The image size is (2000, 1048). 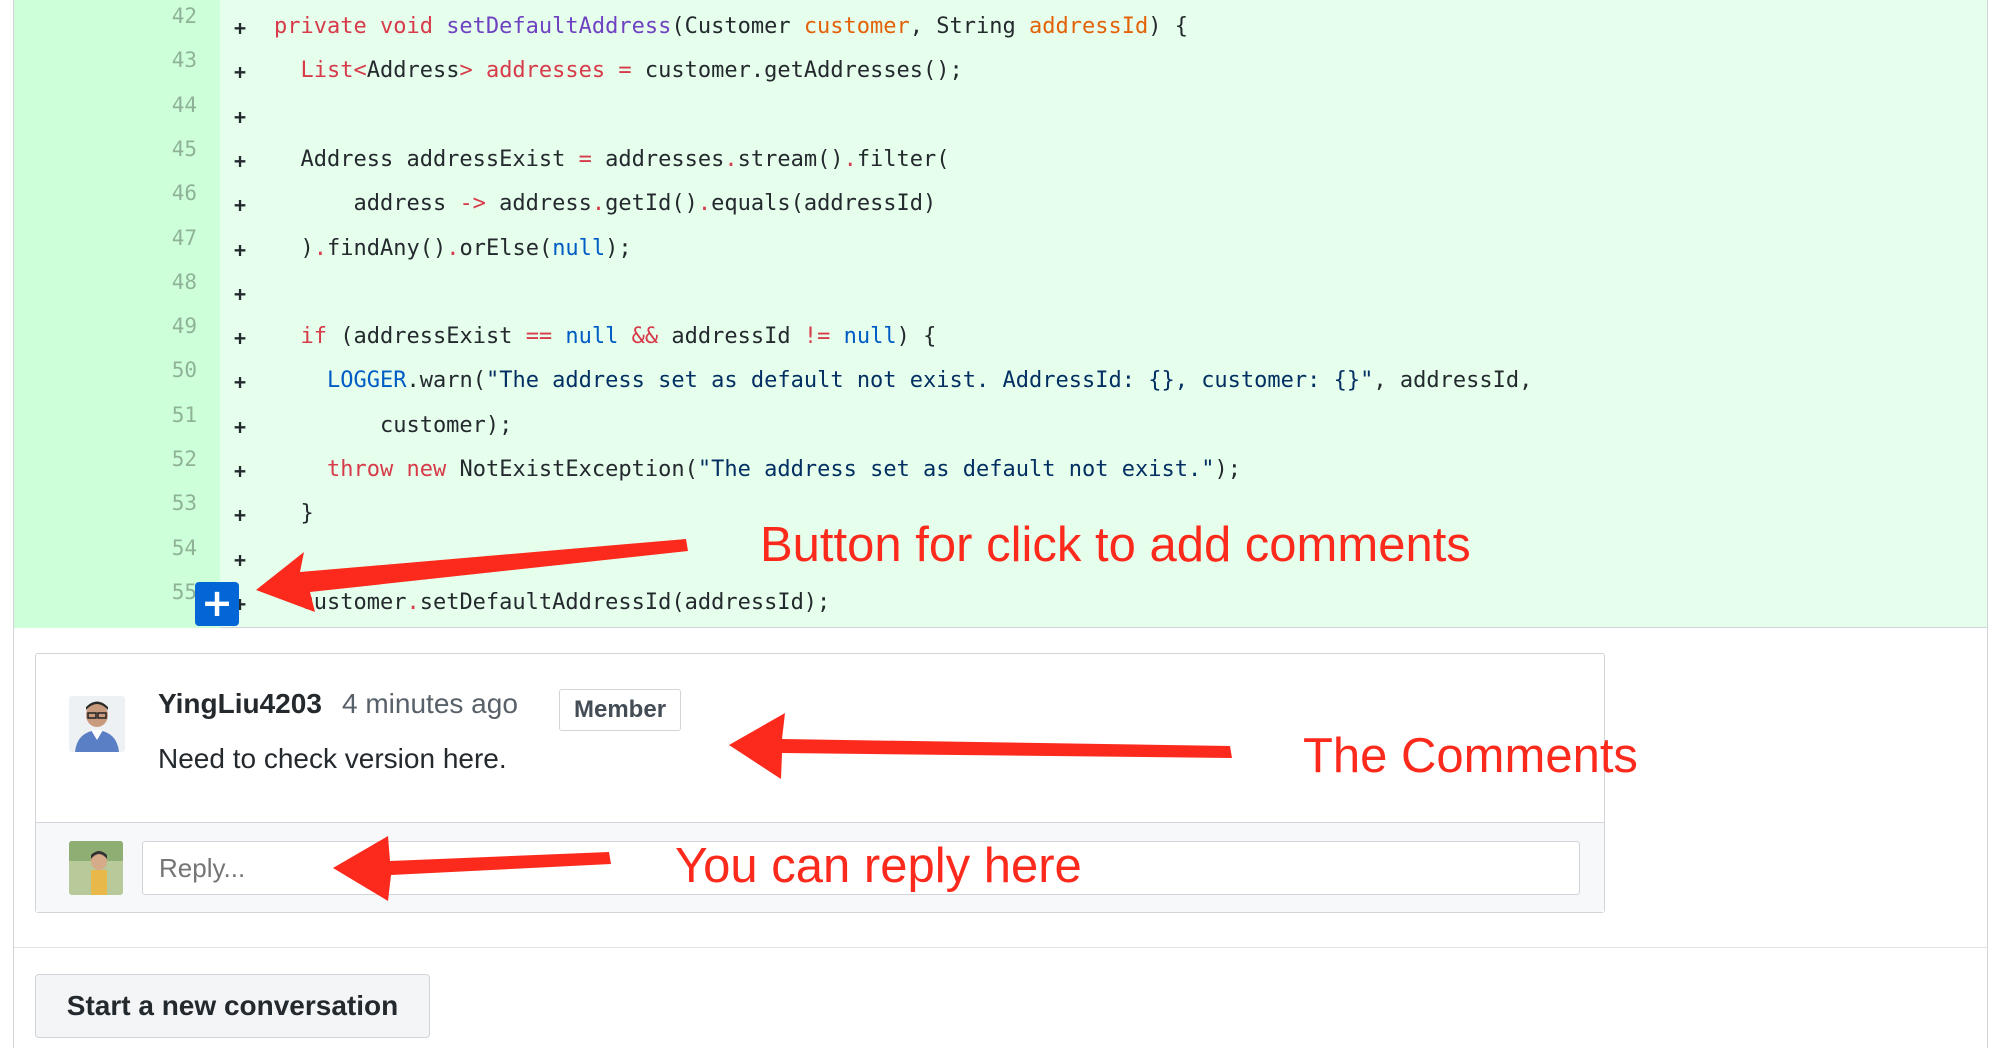 What do you see at coordinates (294, 514) in the screenshot?
I see `code-text: }` at bounding box center [294, 514].